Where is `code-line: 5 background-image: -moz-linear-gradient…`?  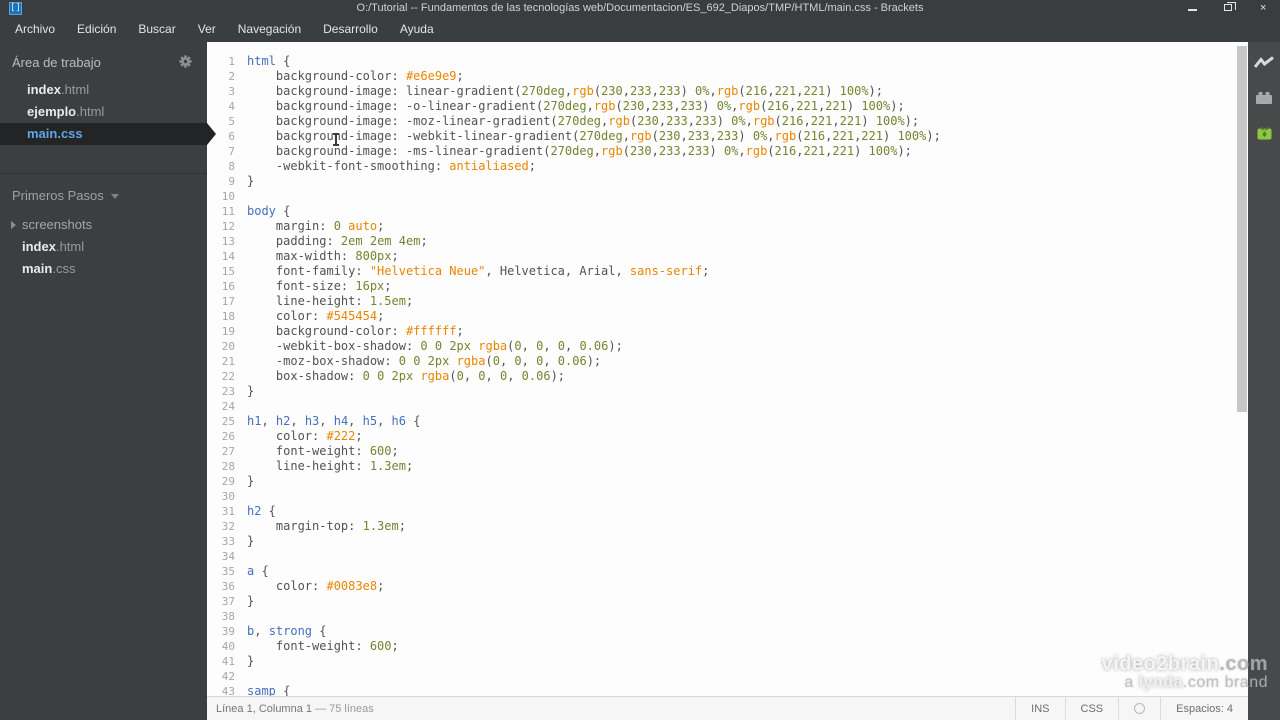 code-line: 5 background-image: -moz-linear-gradient… is located at coordinates (721, 121).